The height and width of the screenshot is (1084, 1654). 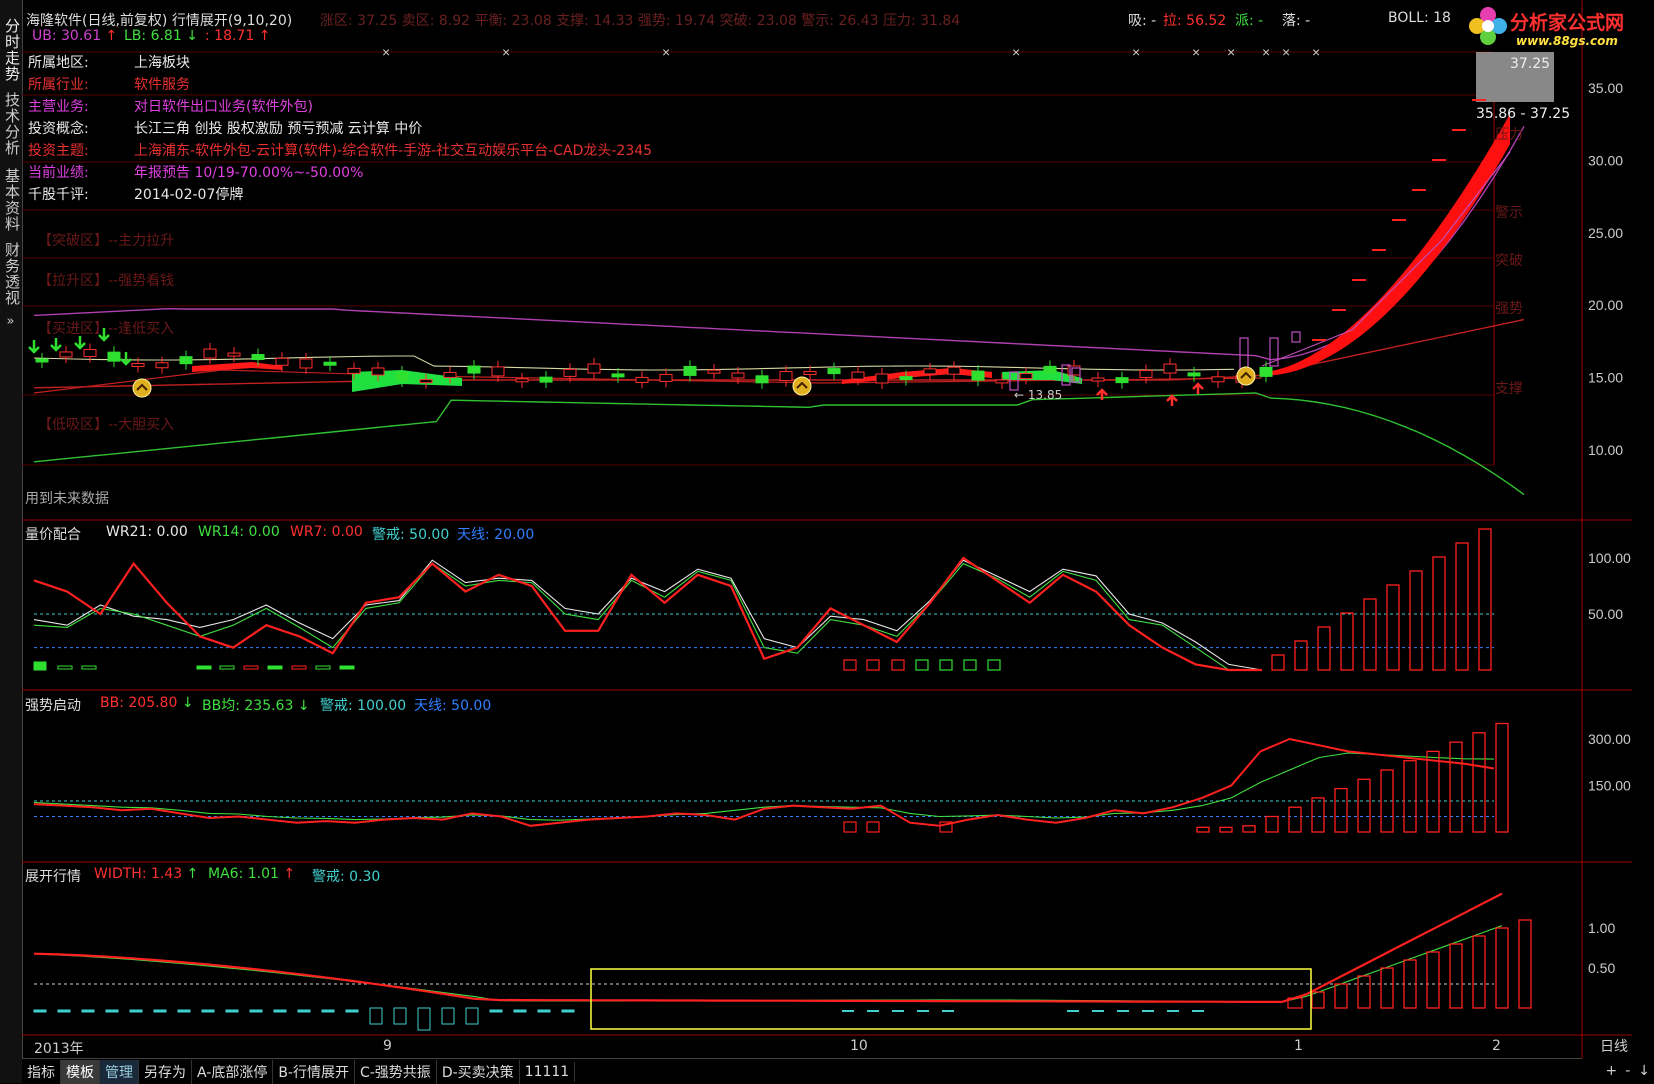 What do you see at coordinates (1038, 395) in the screenshot?
I see `low-price-marker: ← 13.85` at bounding box center [1038, 395].